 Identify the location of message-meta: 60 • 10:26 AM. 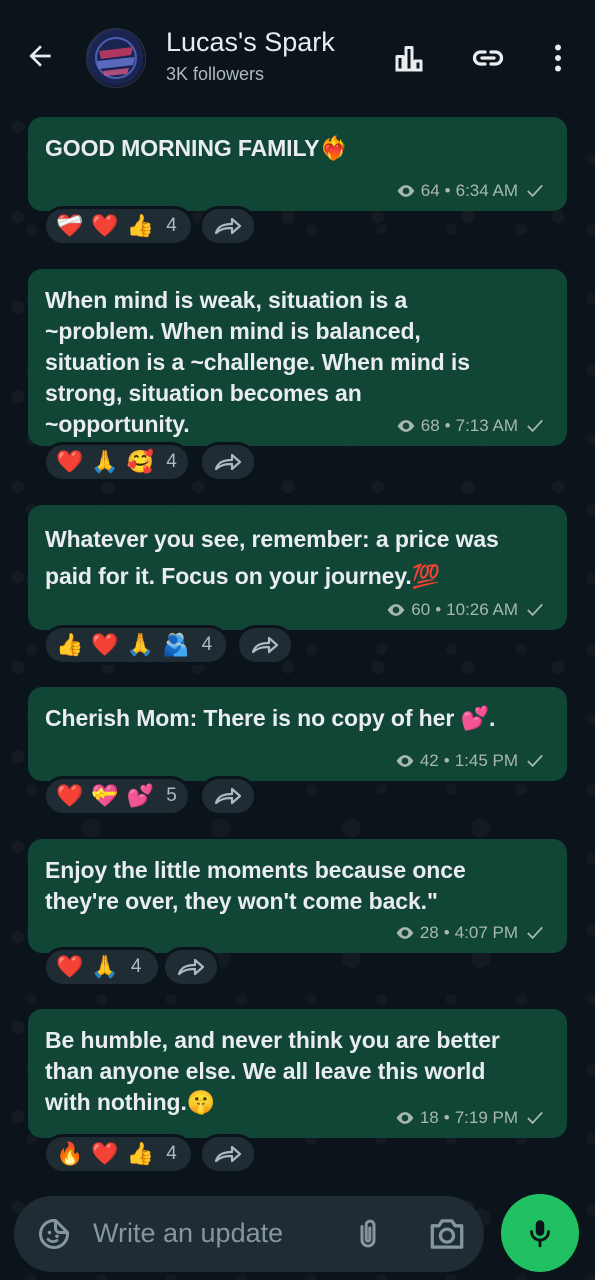
(465, 610).